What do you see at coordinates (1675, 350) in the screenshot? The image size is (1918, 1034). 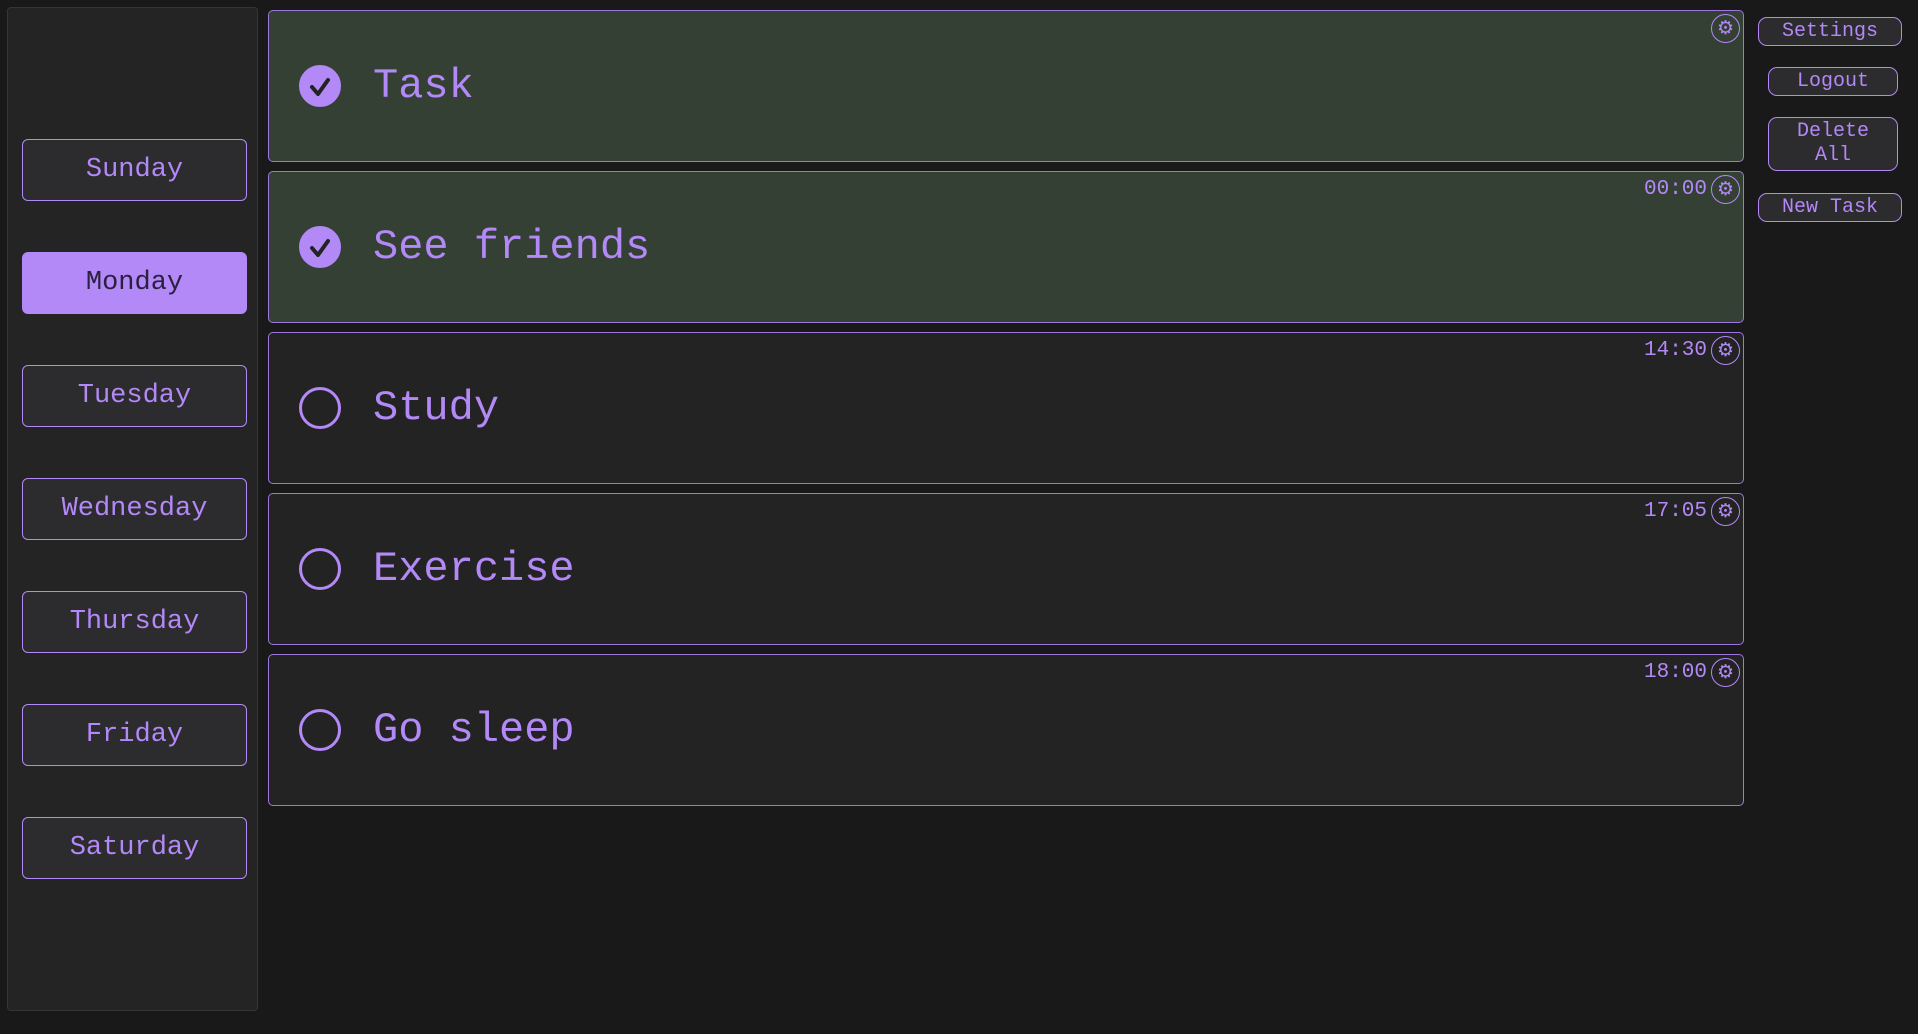 I see `task-time: 14:30` at bounding box center [1675, 350].